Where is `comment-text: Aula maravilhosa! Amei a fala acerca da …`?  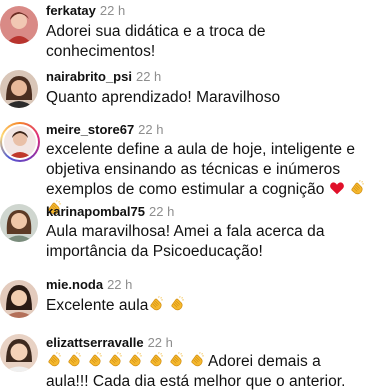
comment-text: Aula maravilhosa! Amei a fala acerca da … is located at coordinates (185, 241).